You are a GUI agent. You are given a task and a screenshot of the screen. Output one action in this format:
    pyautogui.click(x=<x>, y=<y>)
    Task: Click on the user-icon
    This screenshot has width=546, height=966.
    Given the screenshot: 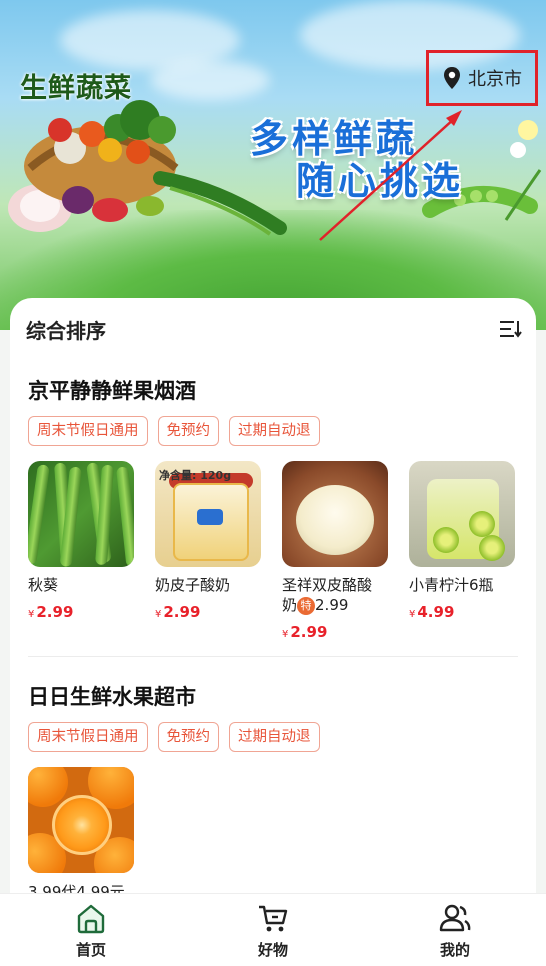 What is the action you would take?
    pyautogui.click(x=455, y=917)
    